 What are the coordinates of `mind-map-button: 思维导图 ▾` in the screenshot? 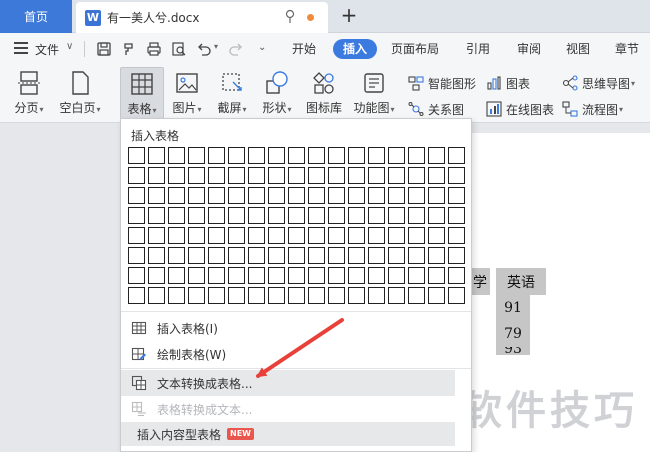 It's located at (598, 83).